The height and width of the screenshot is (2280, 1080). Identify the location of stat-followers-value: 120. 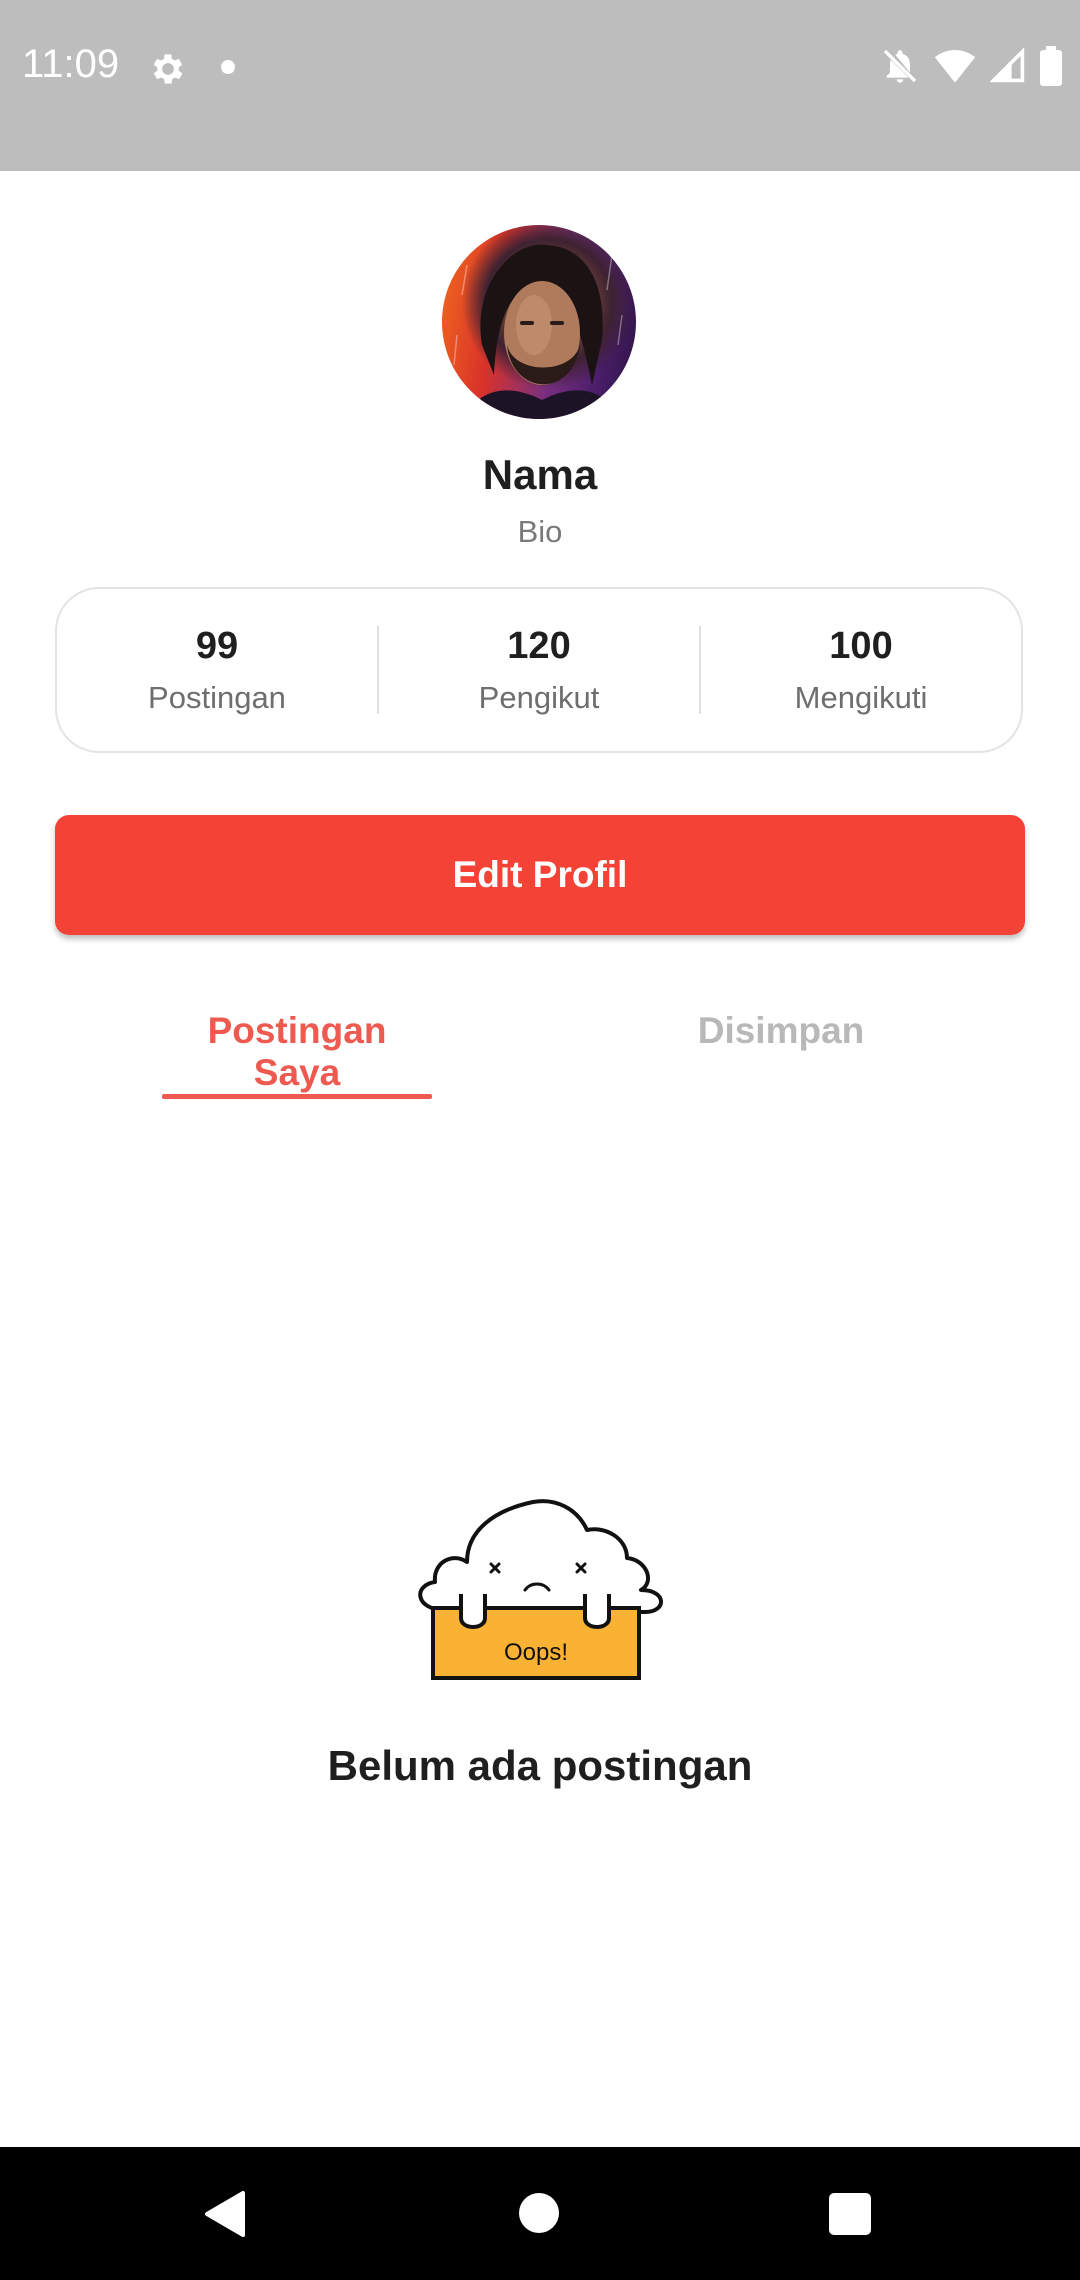
(539, 646).